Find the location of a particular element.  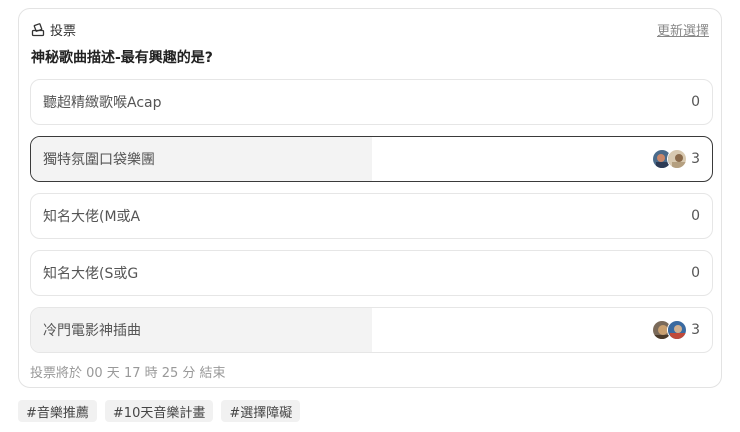

poll-label: 投票 is located at coordinates (63, 31).